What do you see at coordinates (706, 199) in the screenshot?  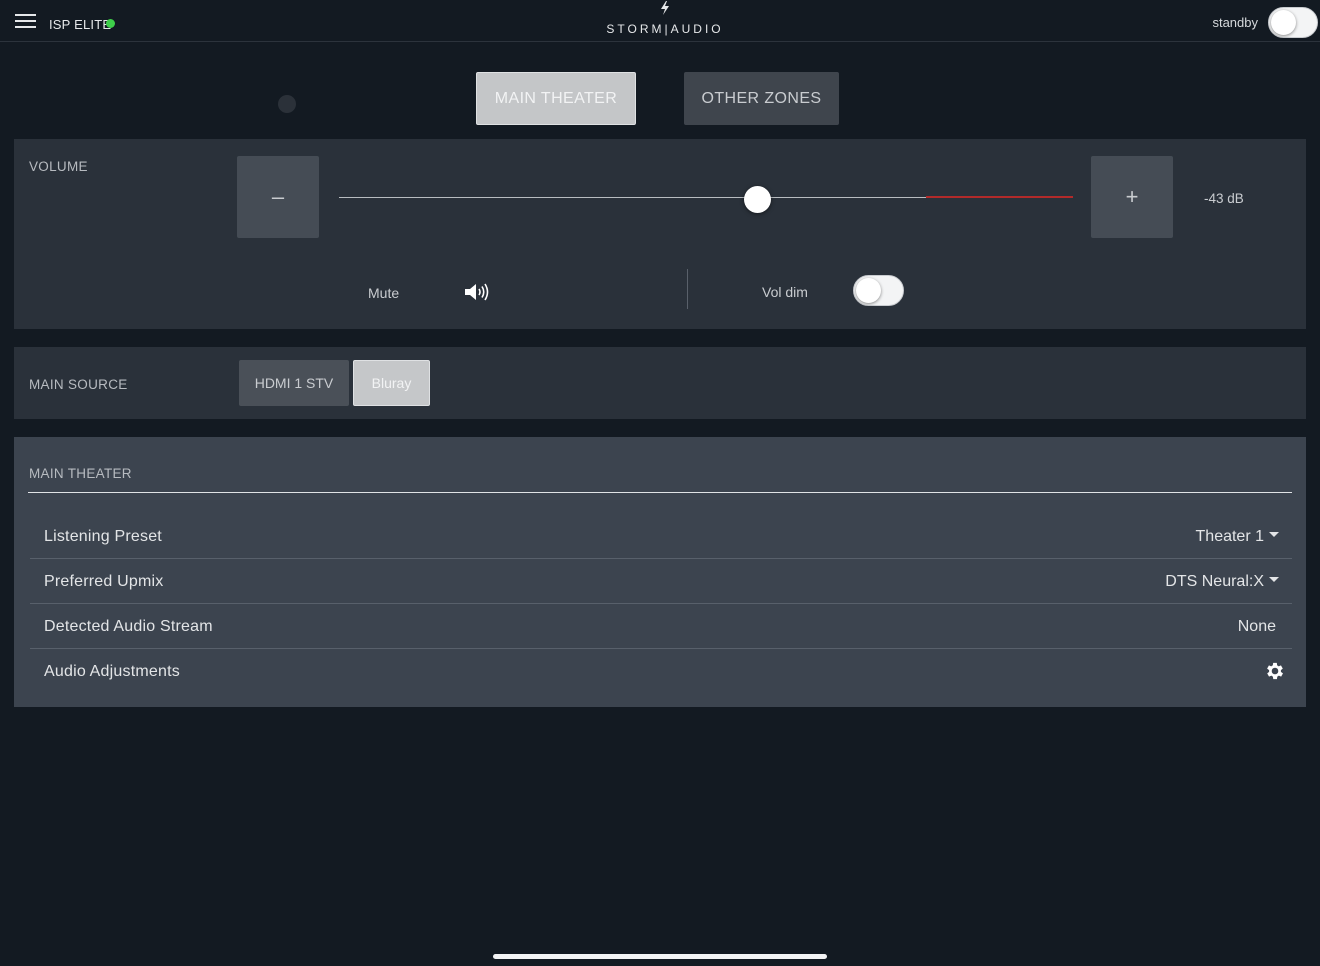 I see `volume-slider` at bounding box center [706, 199].